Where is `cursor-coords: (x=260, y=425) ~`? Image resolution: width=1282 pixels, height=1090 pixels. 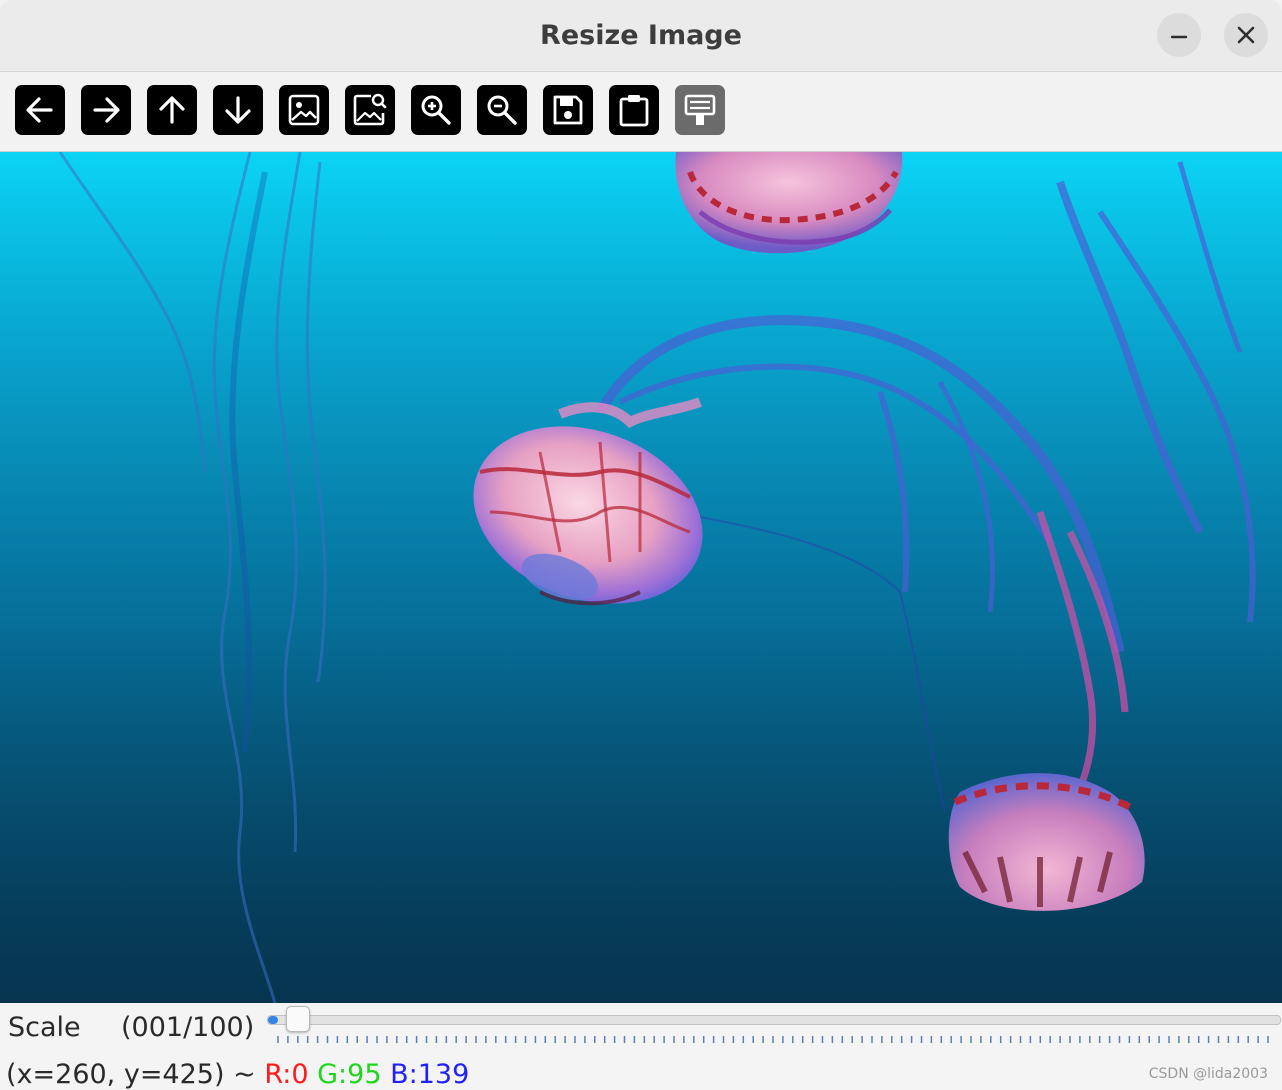
cursor-coords: (x=260, y=425) ~ is located at coordinates (131, 1074).